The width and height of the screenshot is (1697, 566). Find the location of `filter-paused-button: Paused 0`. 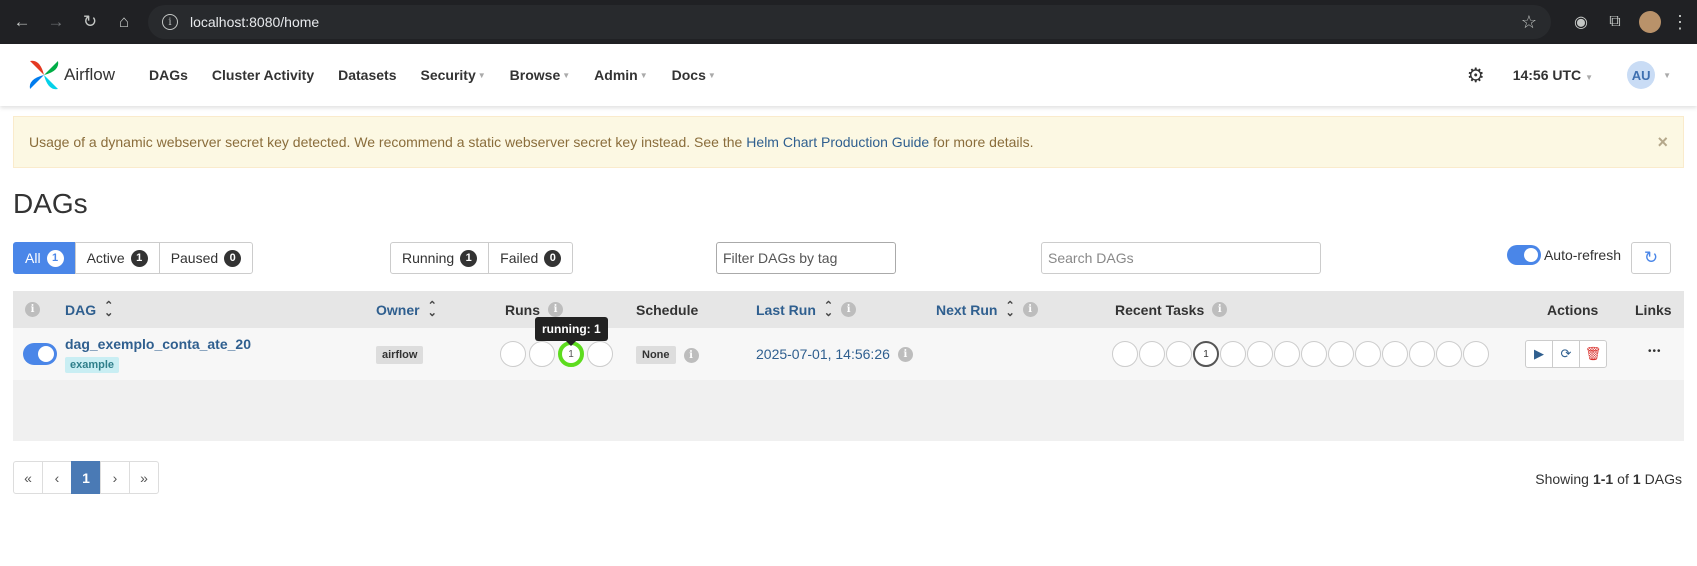

filter-paused-button: Paused 0 is located at coordinates (206, 258).